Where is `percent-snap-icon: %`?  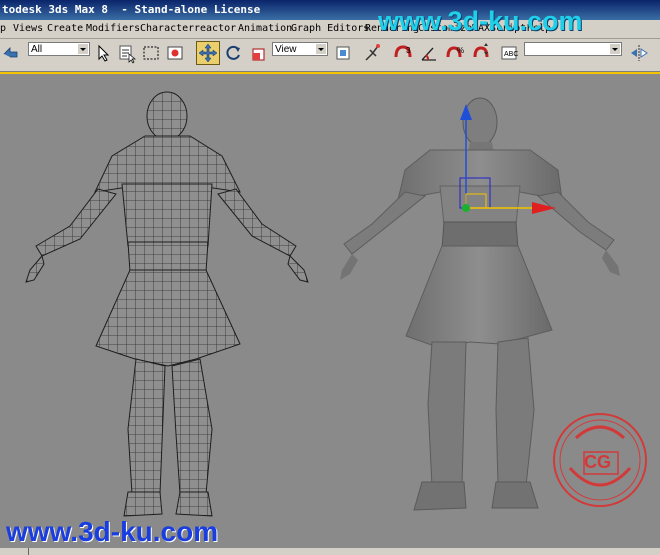
percent-snap-icon: % is located at coordinates (455, 53).